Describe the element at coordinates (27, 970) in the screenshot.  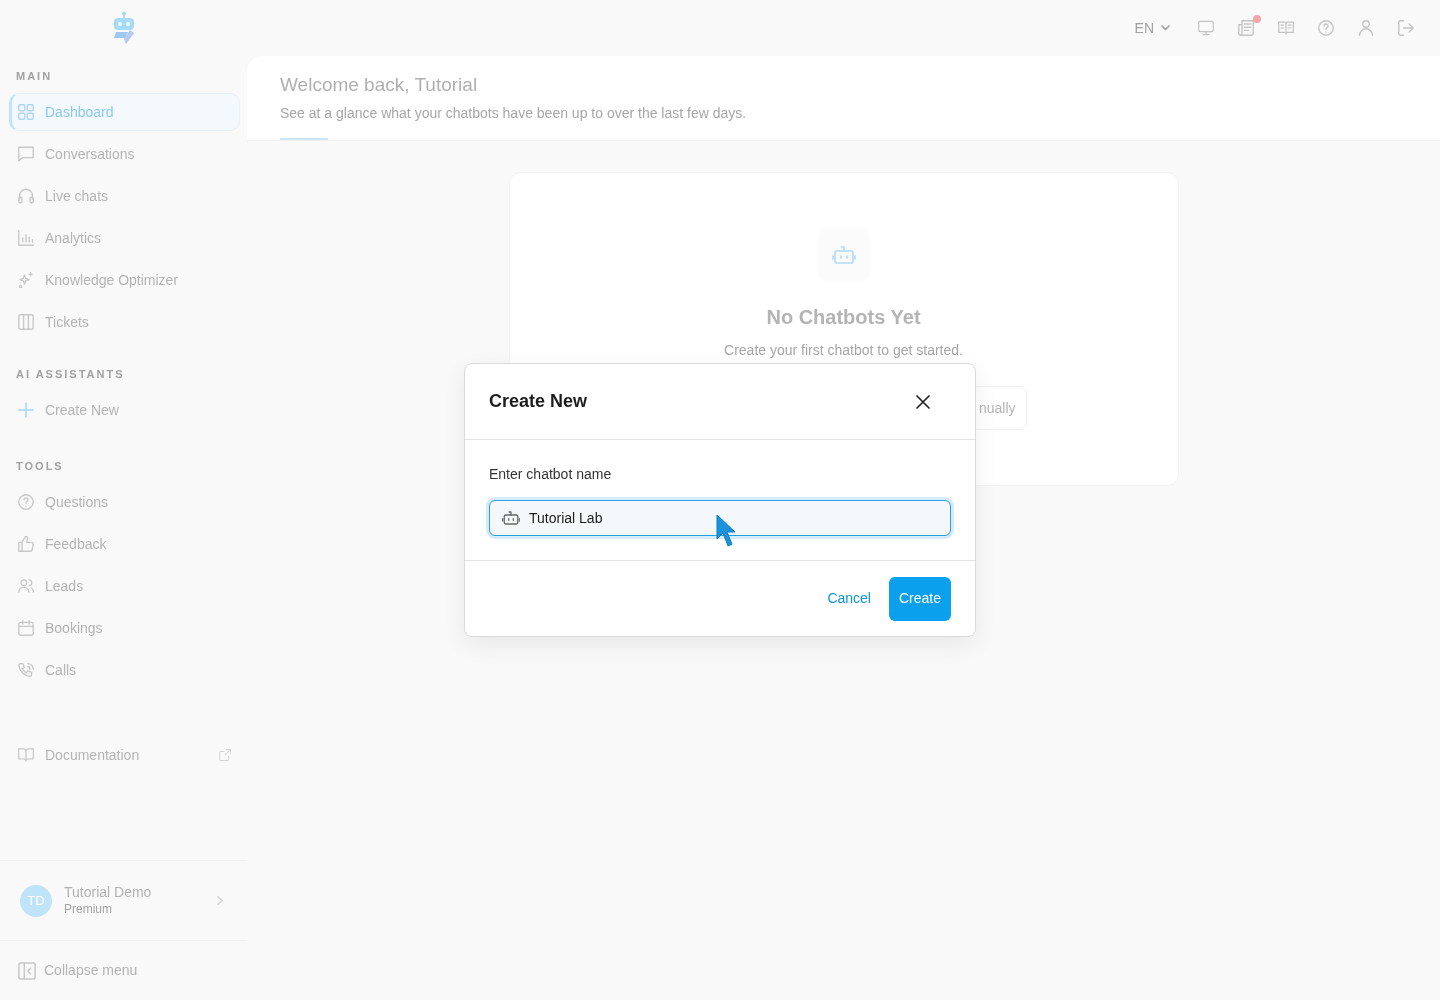
I see `collapse-sidebar-icon` at that location.